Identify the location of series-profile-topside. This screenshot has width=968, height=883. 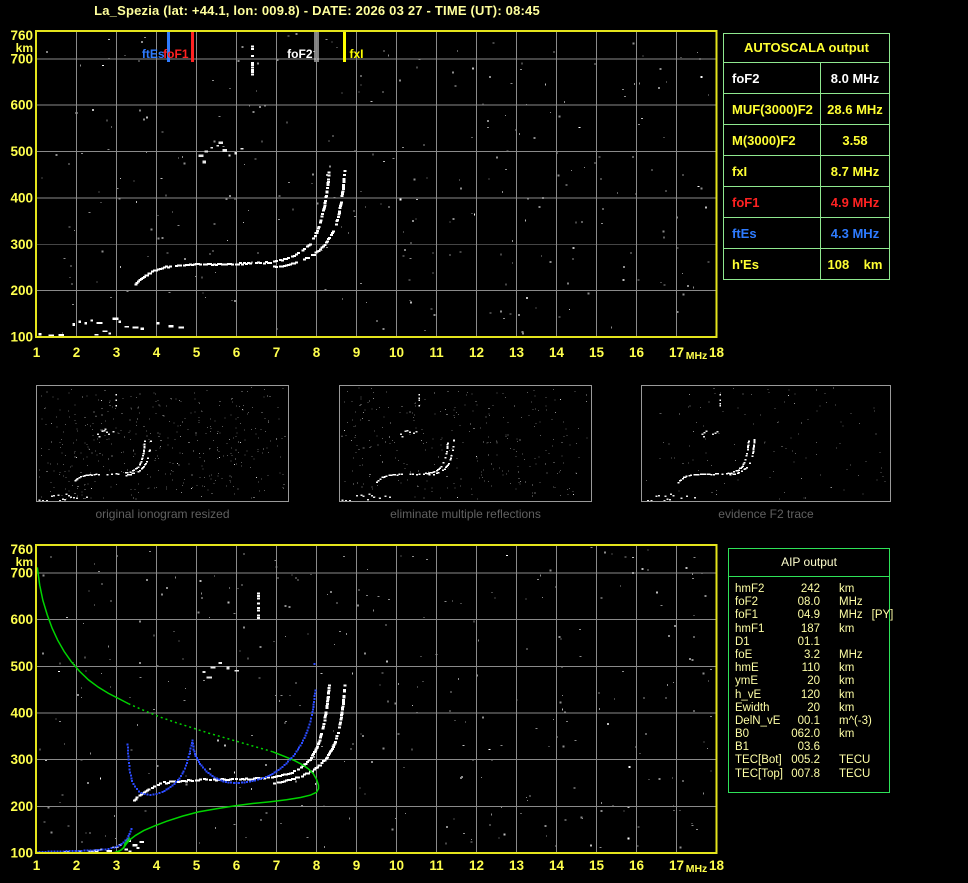
(82, 636).